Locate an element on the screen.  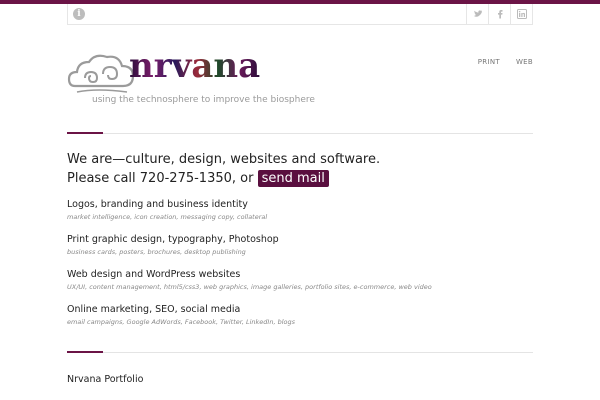
intro-line-2: Please call 720-275-1350, or send mail is located at coordinates (223, 178).